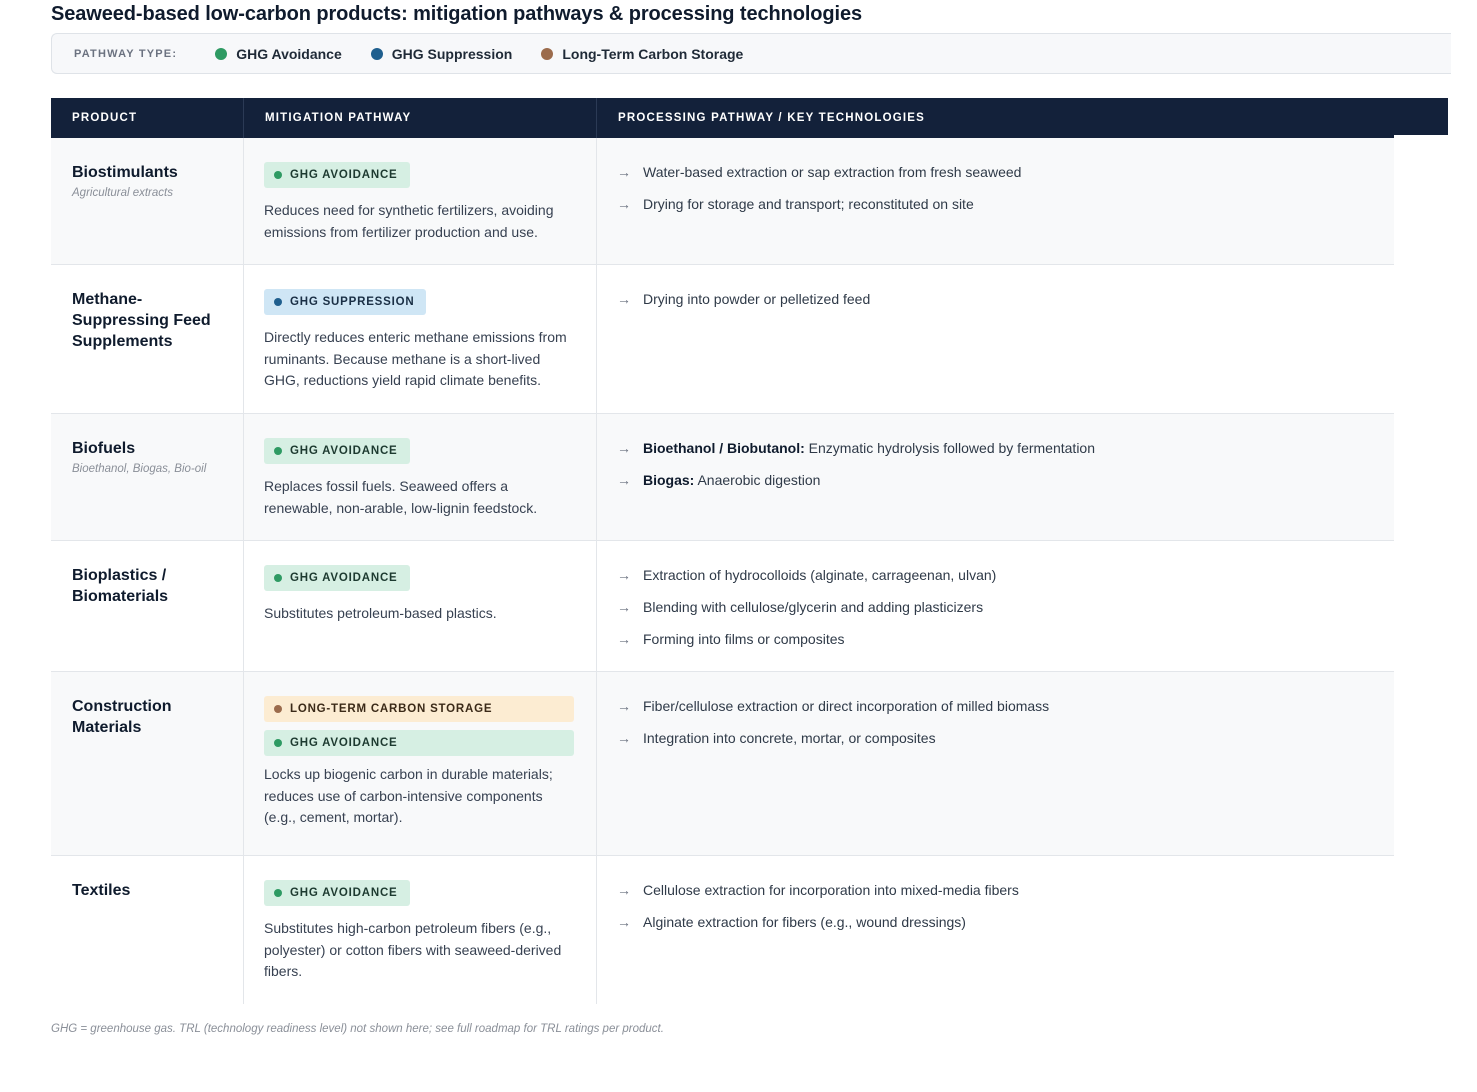 This screenshot has width=1477, height=1092. I want to click on legend-item-label: GHG Suppression, so click(452, 53).